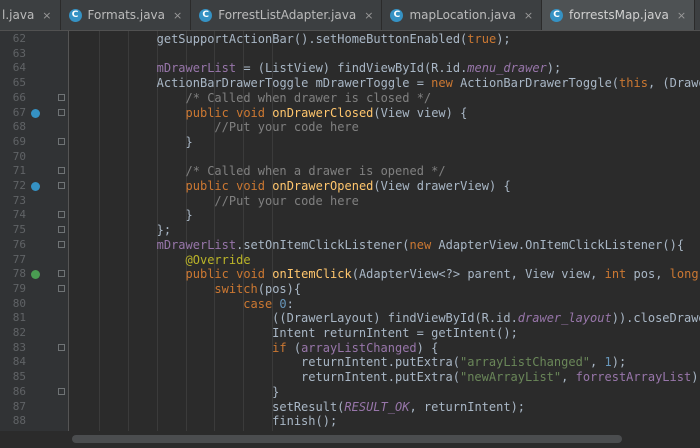  Describe the element at coordinates (279, 288) in the screenshot. I see `code-token: (pos){` at that location.